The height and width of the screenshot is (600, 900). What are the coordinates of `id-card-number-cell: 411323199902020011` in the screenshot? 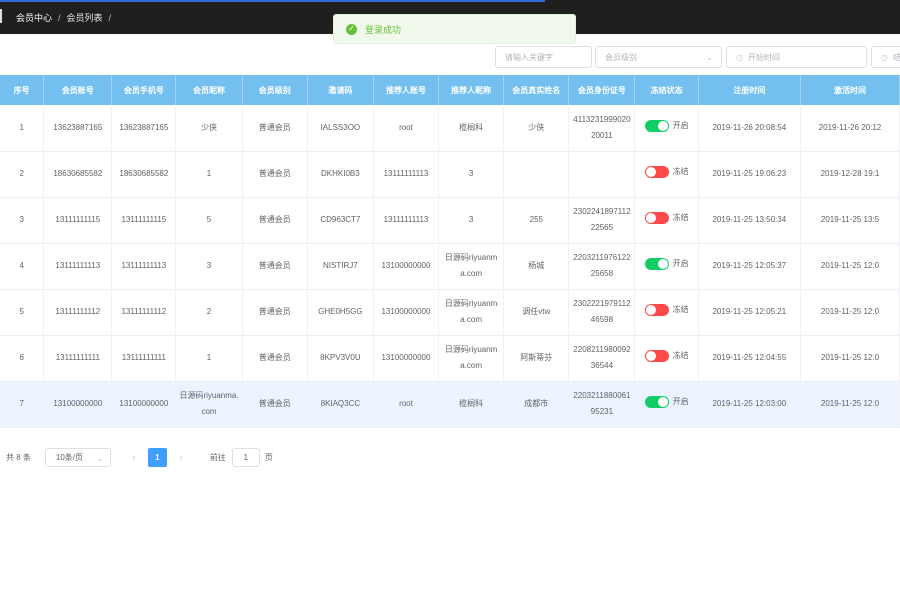 It's located at (602, 128).